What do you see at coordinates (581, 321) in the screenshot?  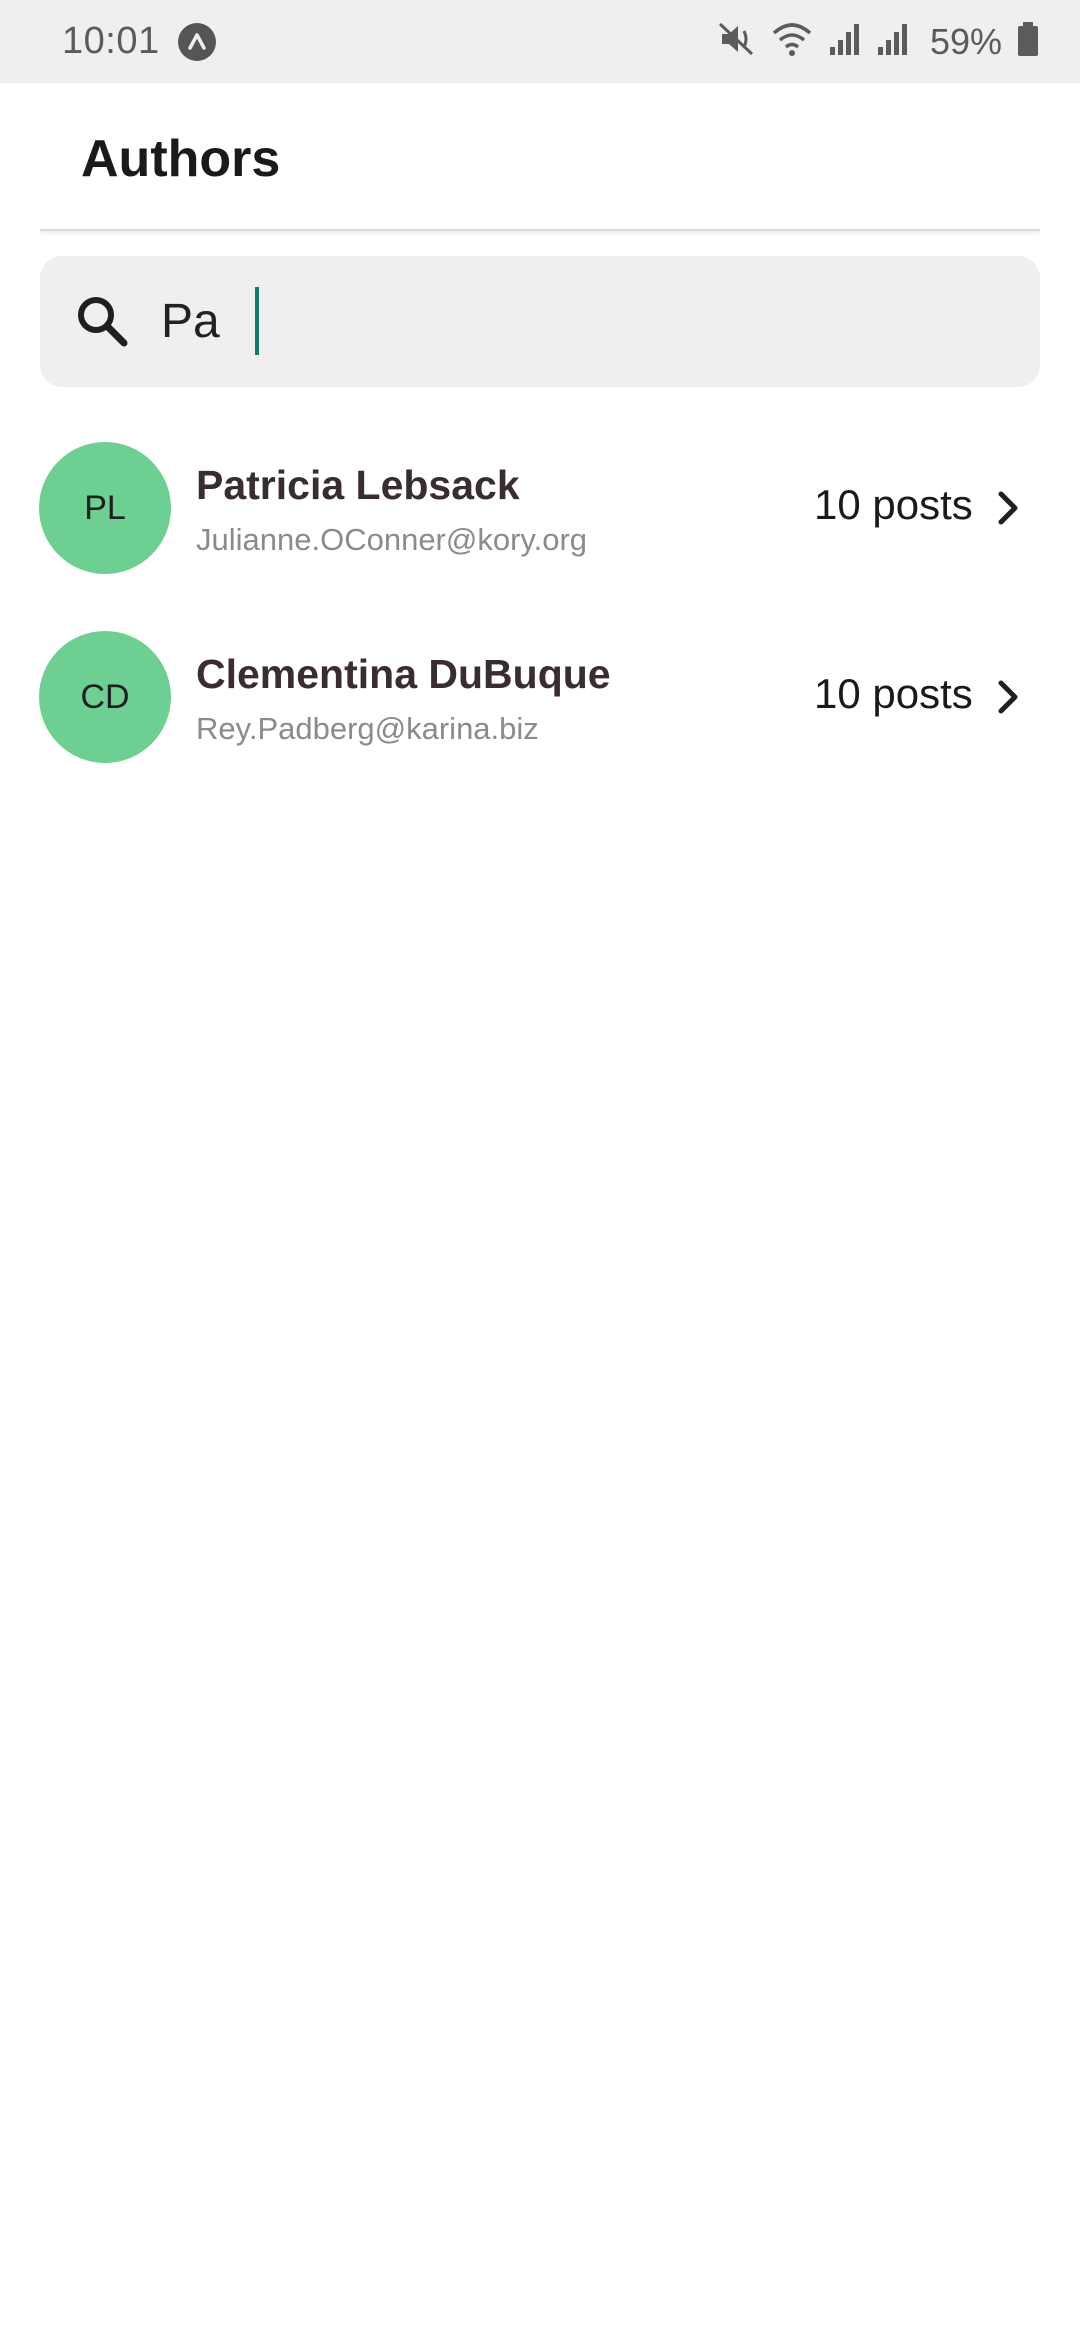 I see `search-input` at bounding box center [581, 321].